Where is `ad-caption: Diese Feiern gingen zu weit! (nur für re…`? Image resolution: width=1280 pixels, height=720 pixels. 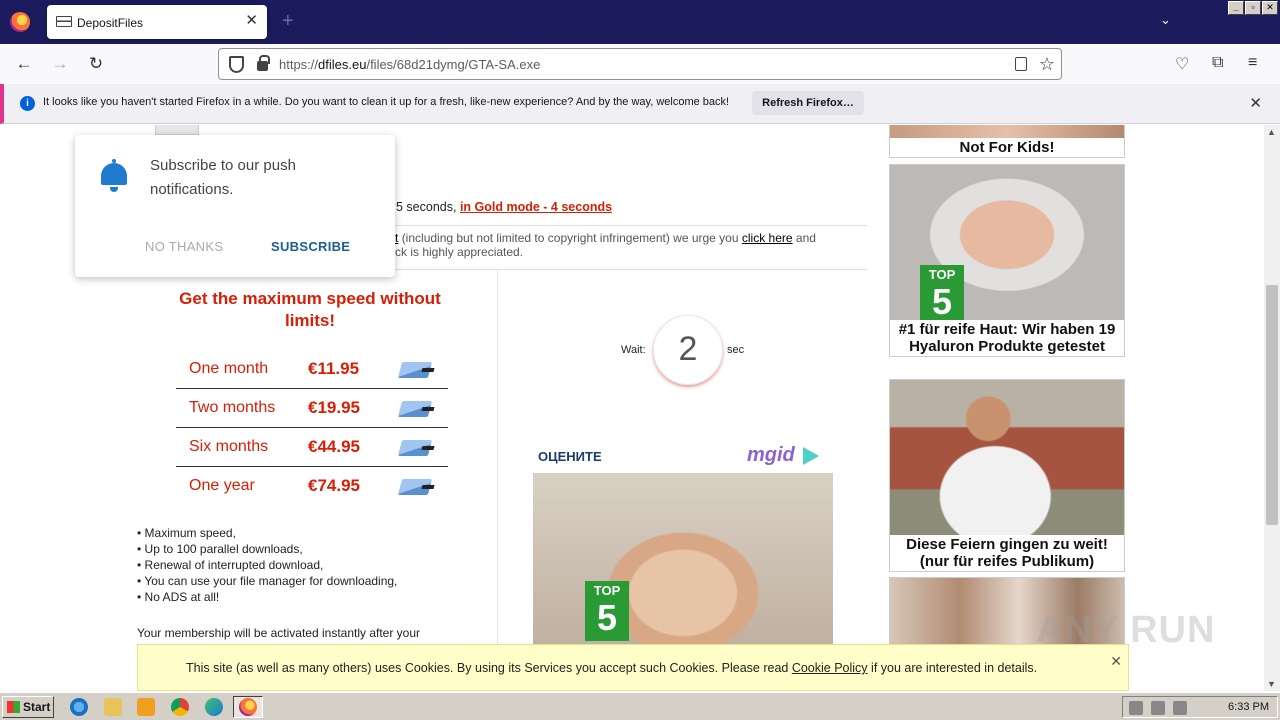
ad-caption: Diese Feiern gingen zu weit! (nur für re… is located at coordinates (1007, 553).